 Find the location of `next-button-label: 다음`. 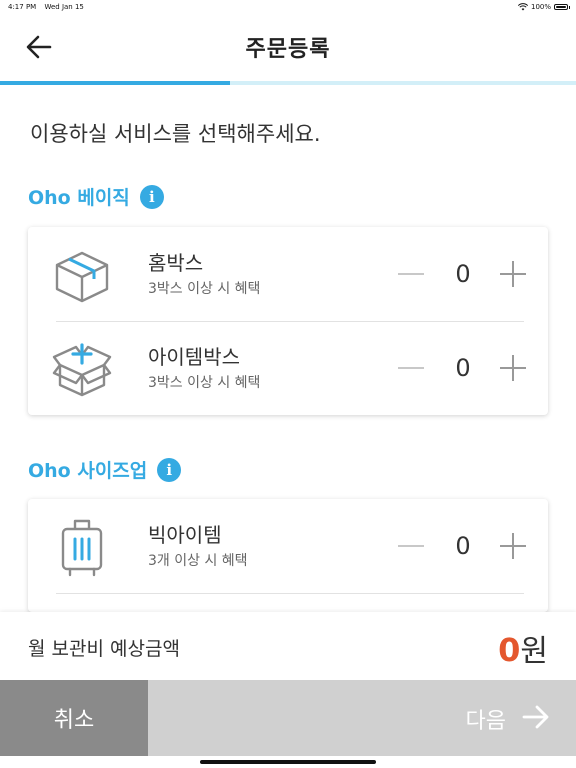

next-button-label: 다음 is located at coordinates (485, 721).